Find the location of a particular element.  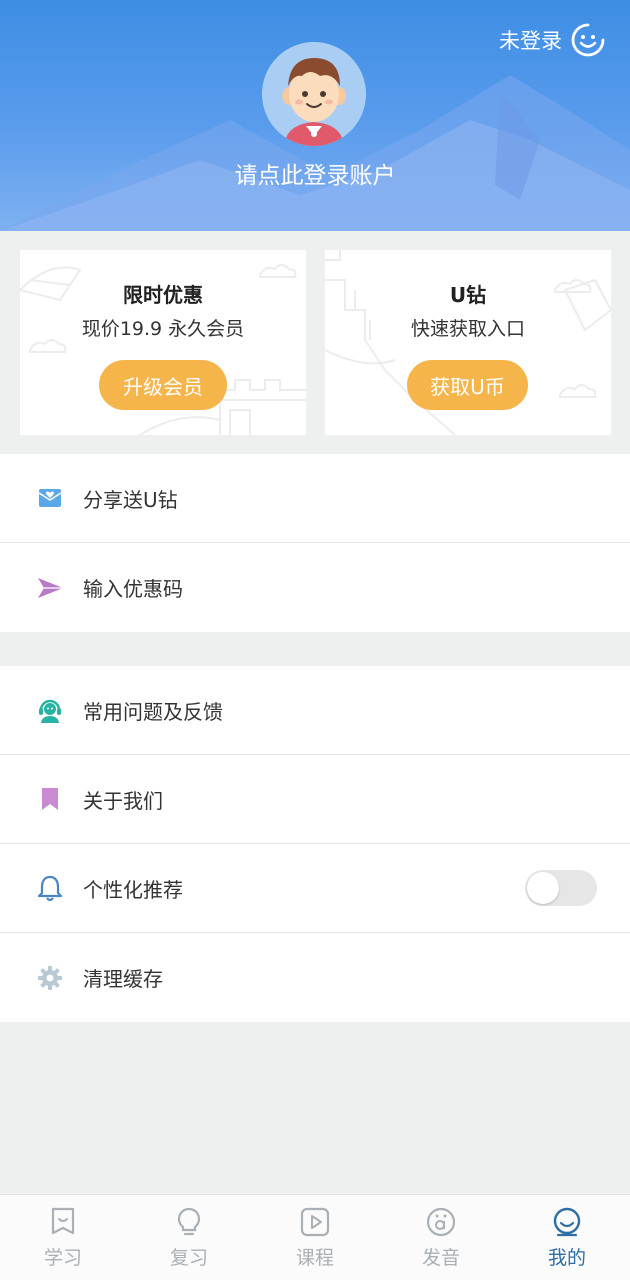

menu-group-rewards: 分享送U钻 输入优惠码 is located at coordinates (315, 543).